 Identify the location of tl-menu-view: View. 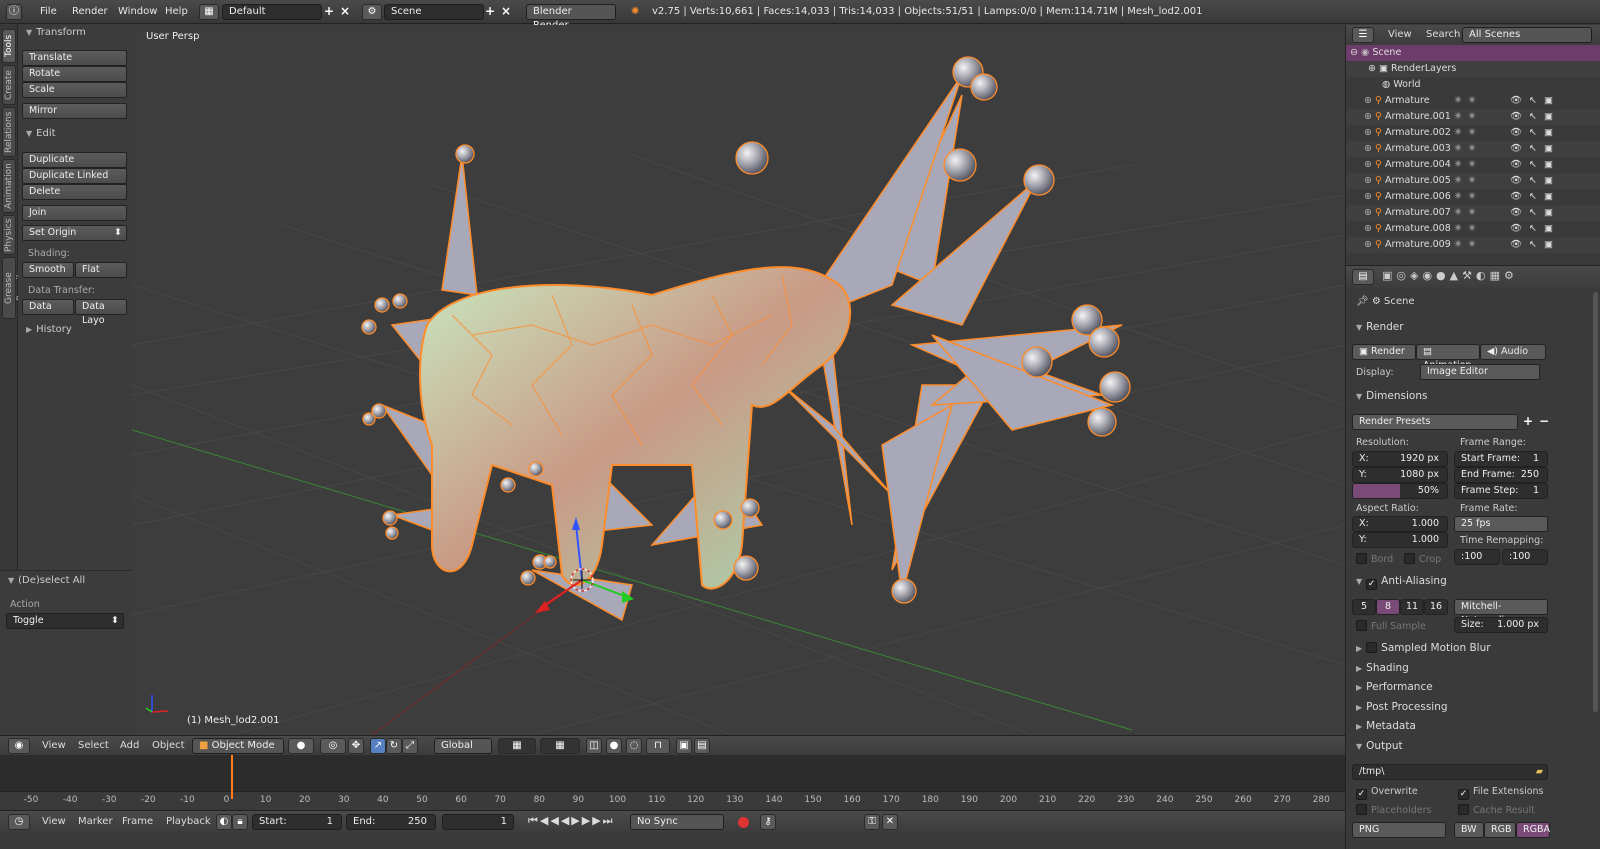
(54, 822).